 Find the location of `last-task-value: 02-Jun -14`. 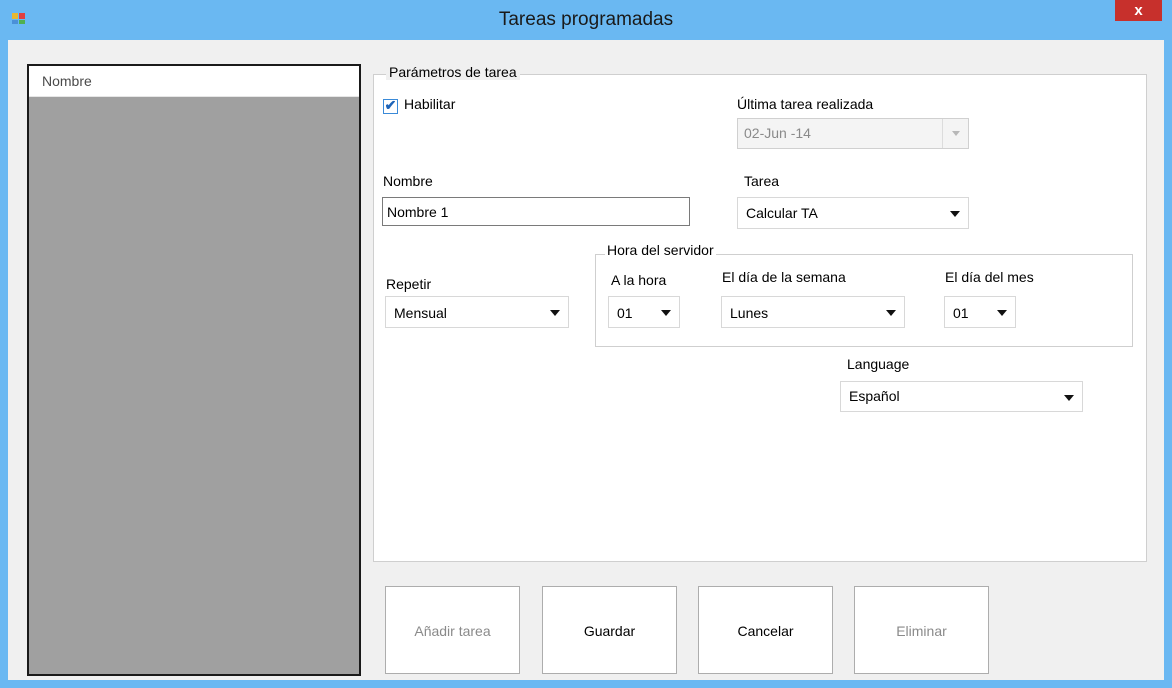

last-task-value: 02-Jun -14 is located at coordinates (777, 133).